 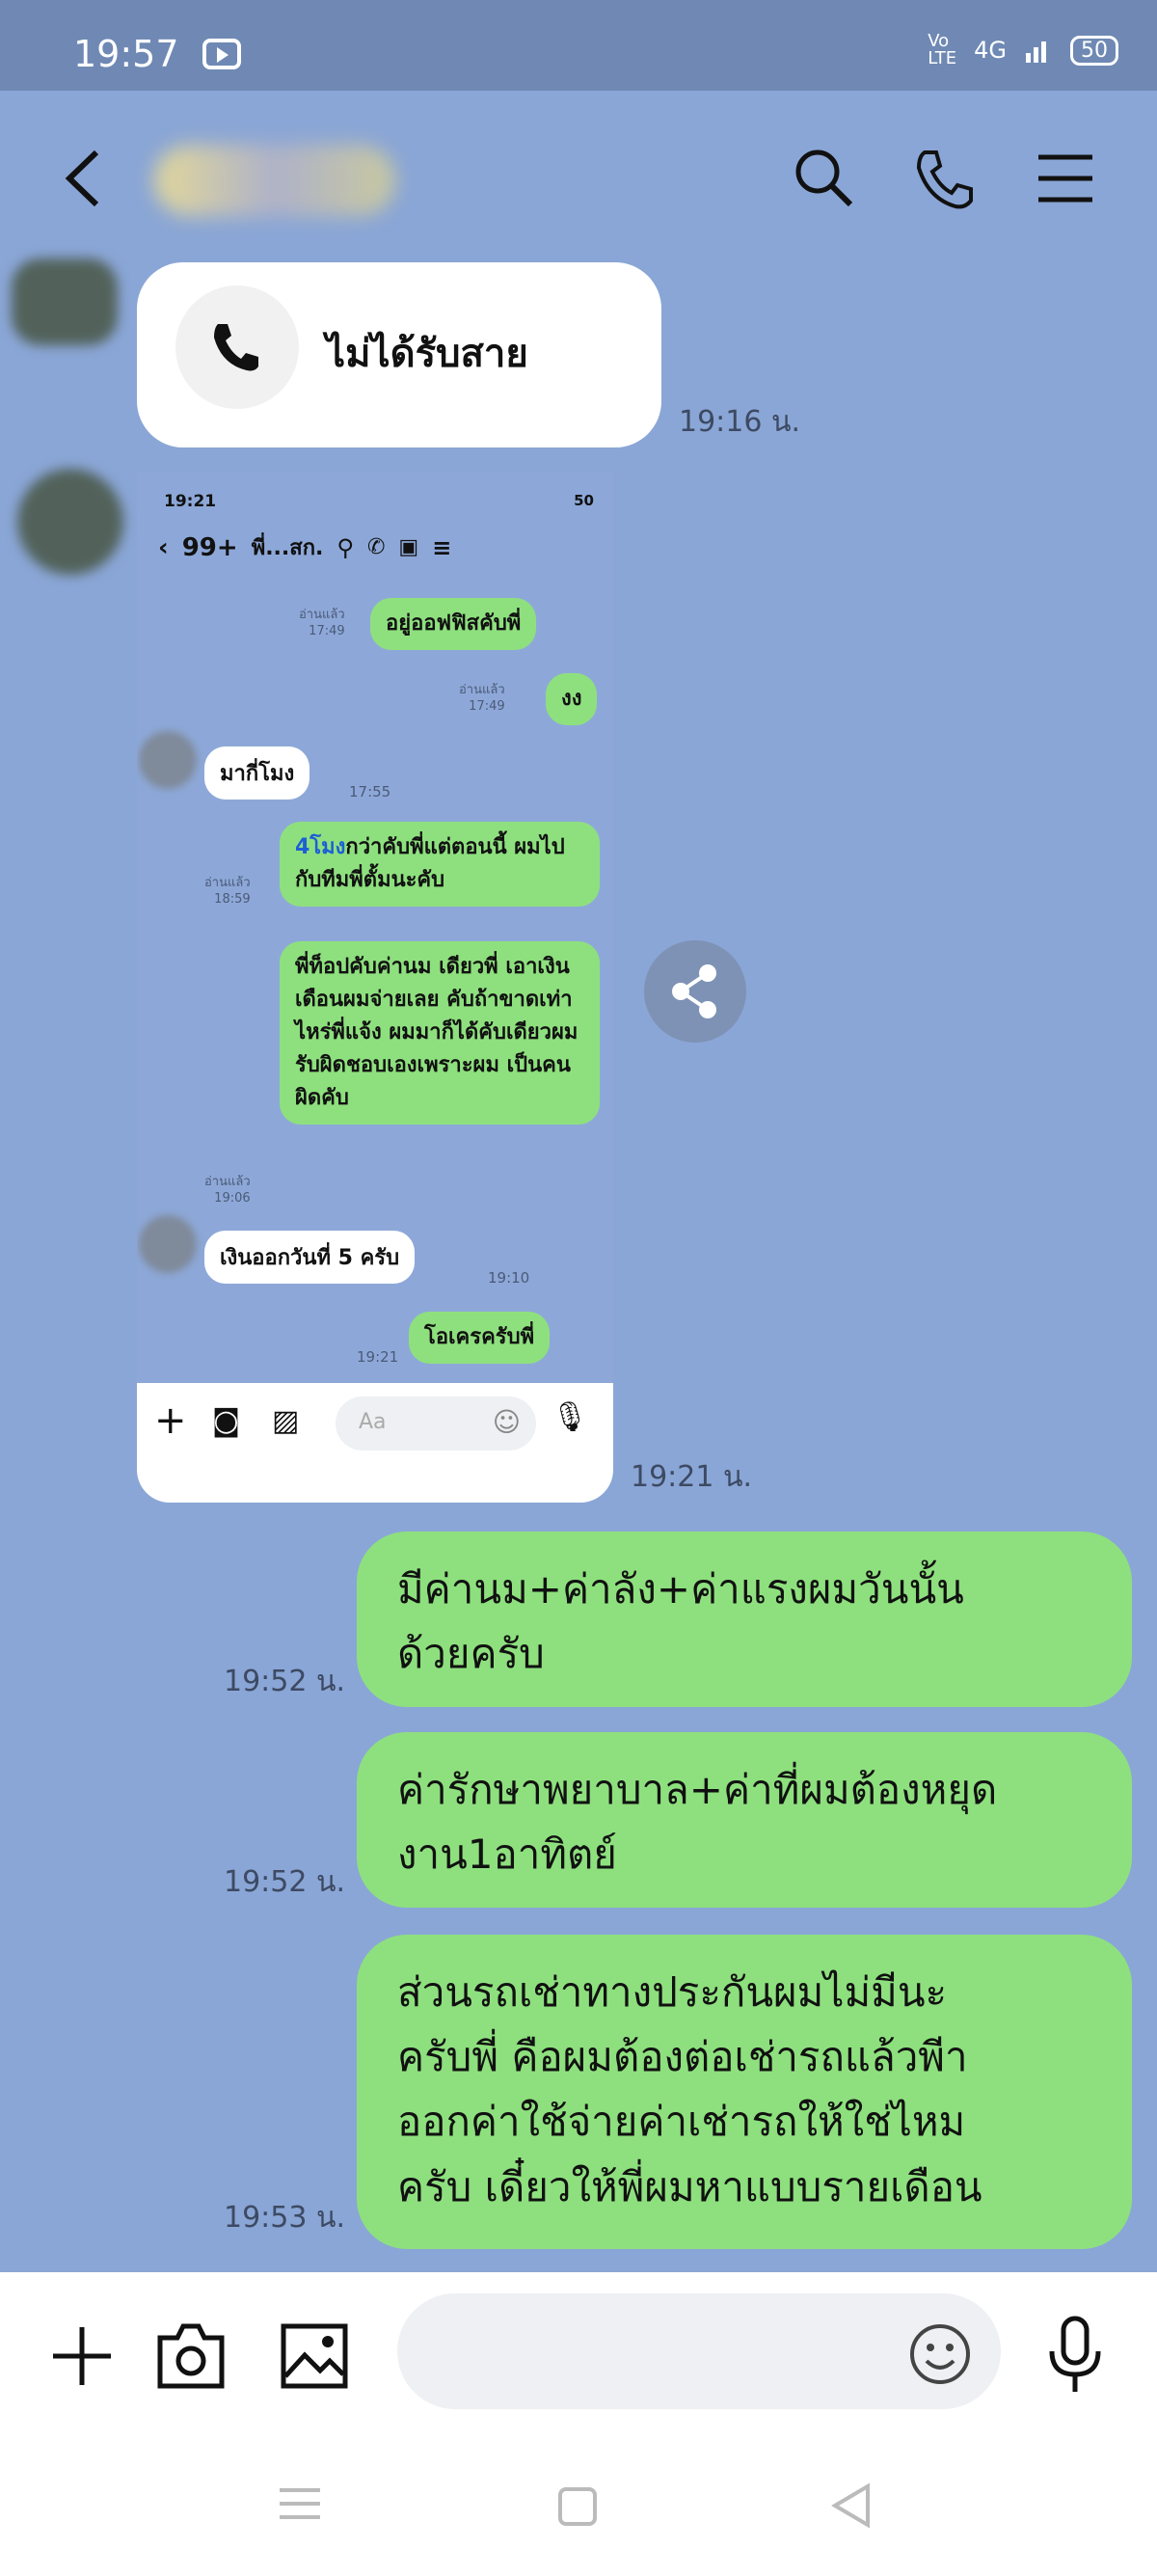 I want to click on share-button, so click(x=695, y=991).